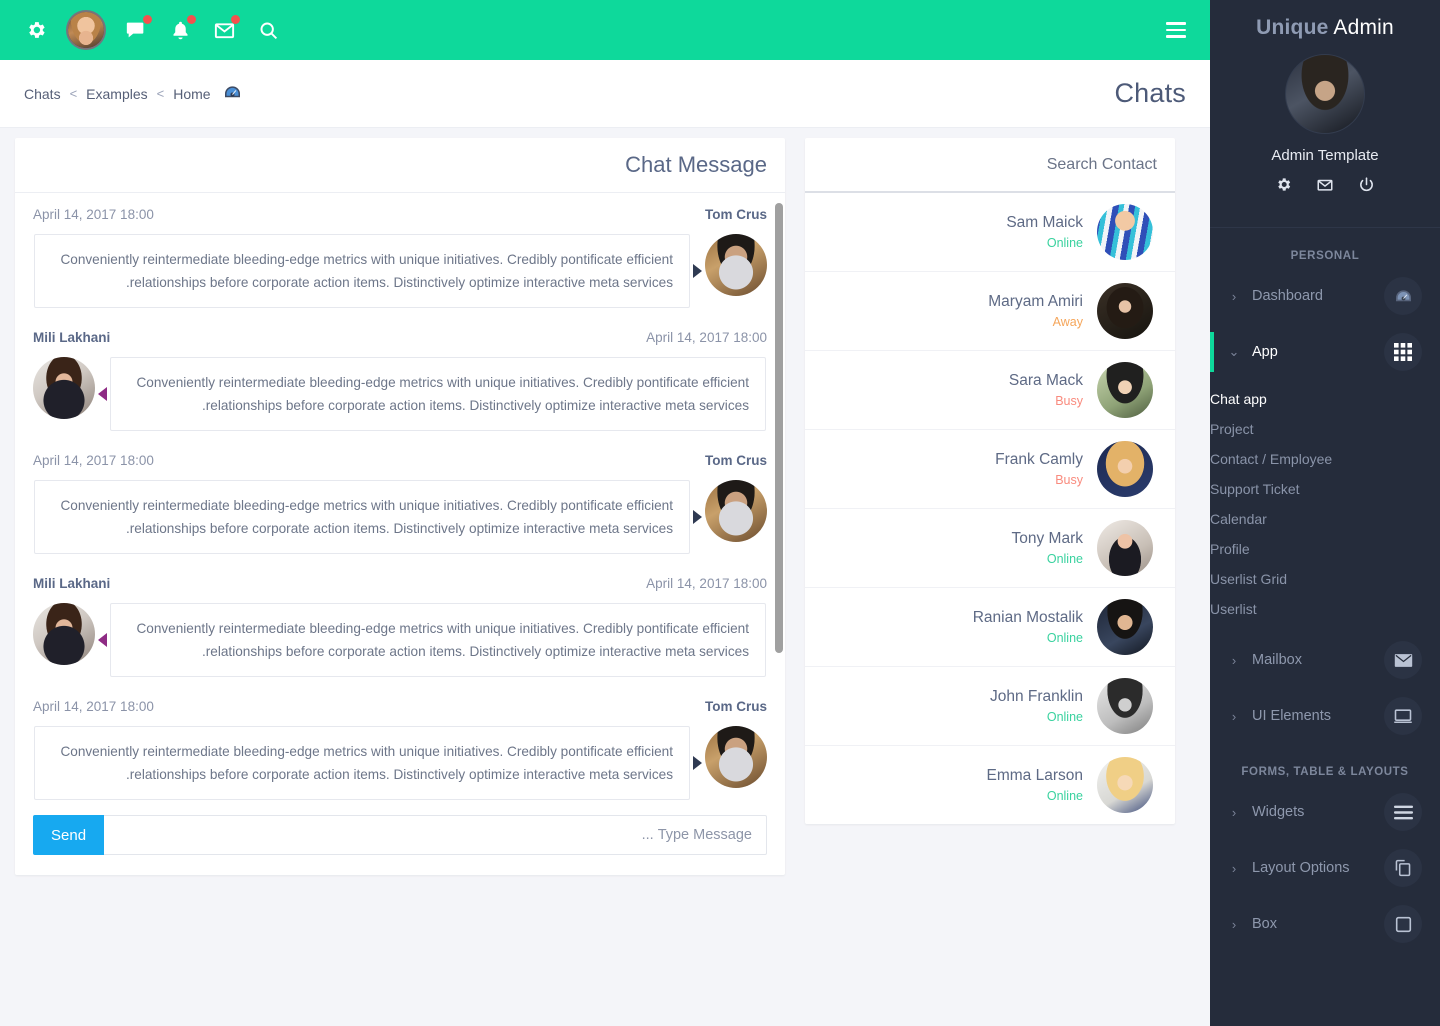 The height and width of the screenshot is (1026, 1440). What do you see at coordinates (1325, 459) in the screenshot?
I see `sidebar-subitem-contact-employee: Contact / Employee` at bounding box center [1325, 459].